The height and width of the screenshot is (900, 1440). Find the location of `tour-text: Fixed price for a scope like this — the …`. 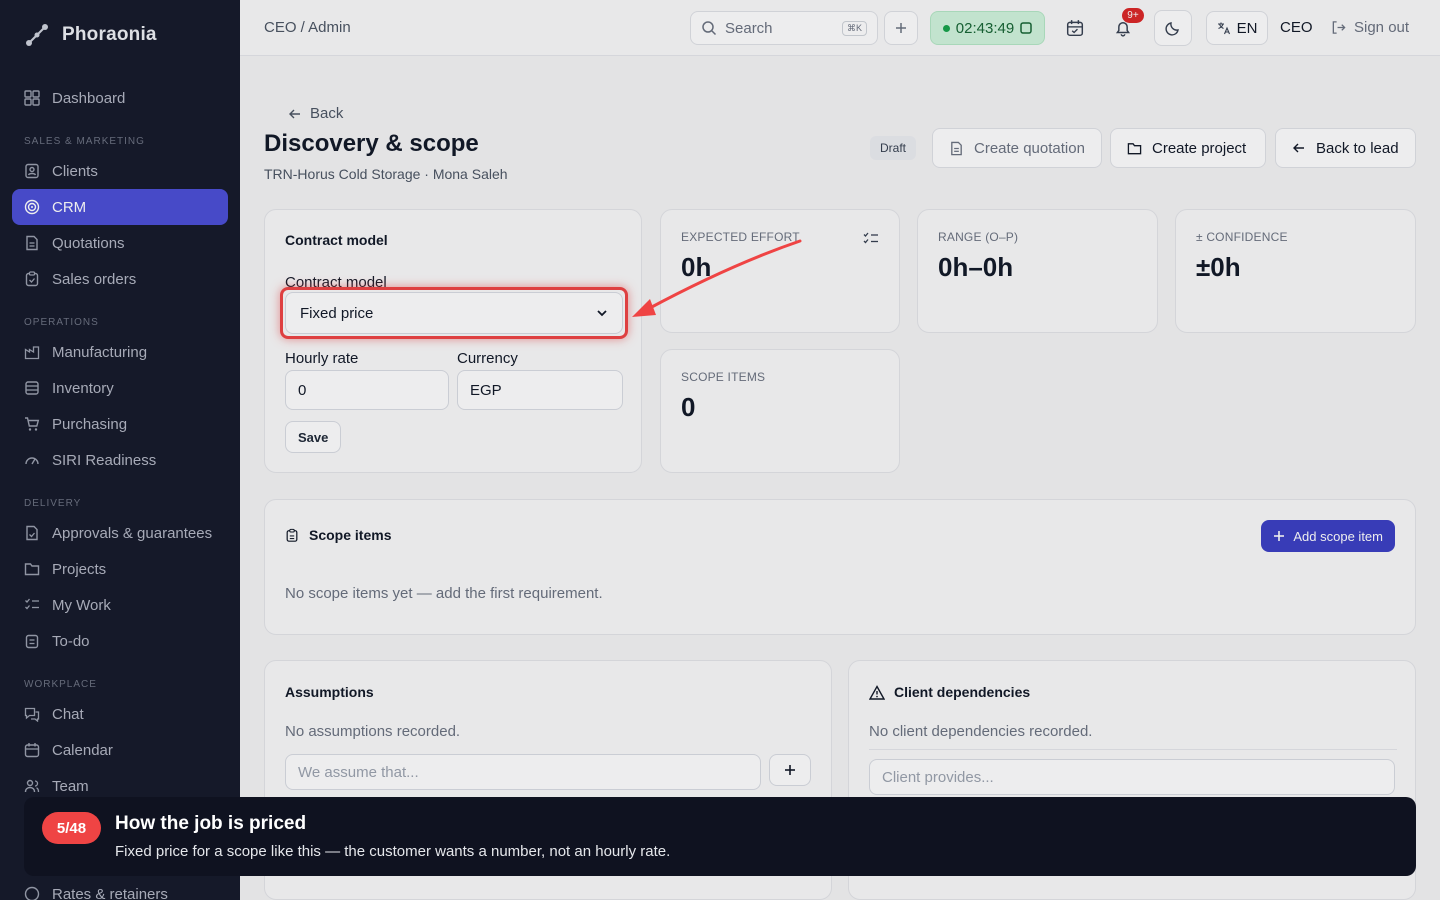

tour-text: Fixed price for a scope like this — the … is located at coordinates (393, 851).